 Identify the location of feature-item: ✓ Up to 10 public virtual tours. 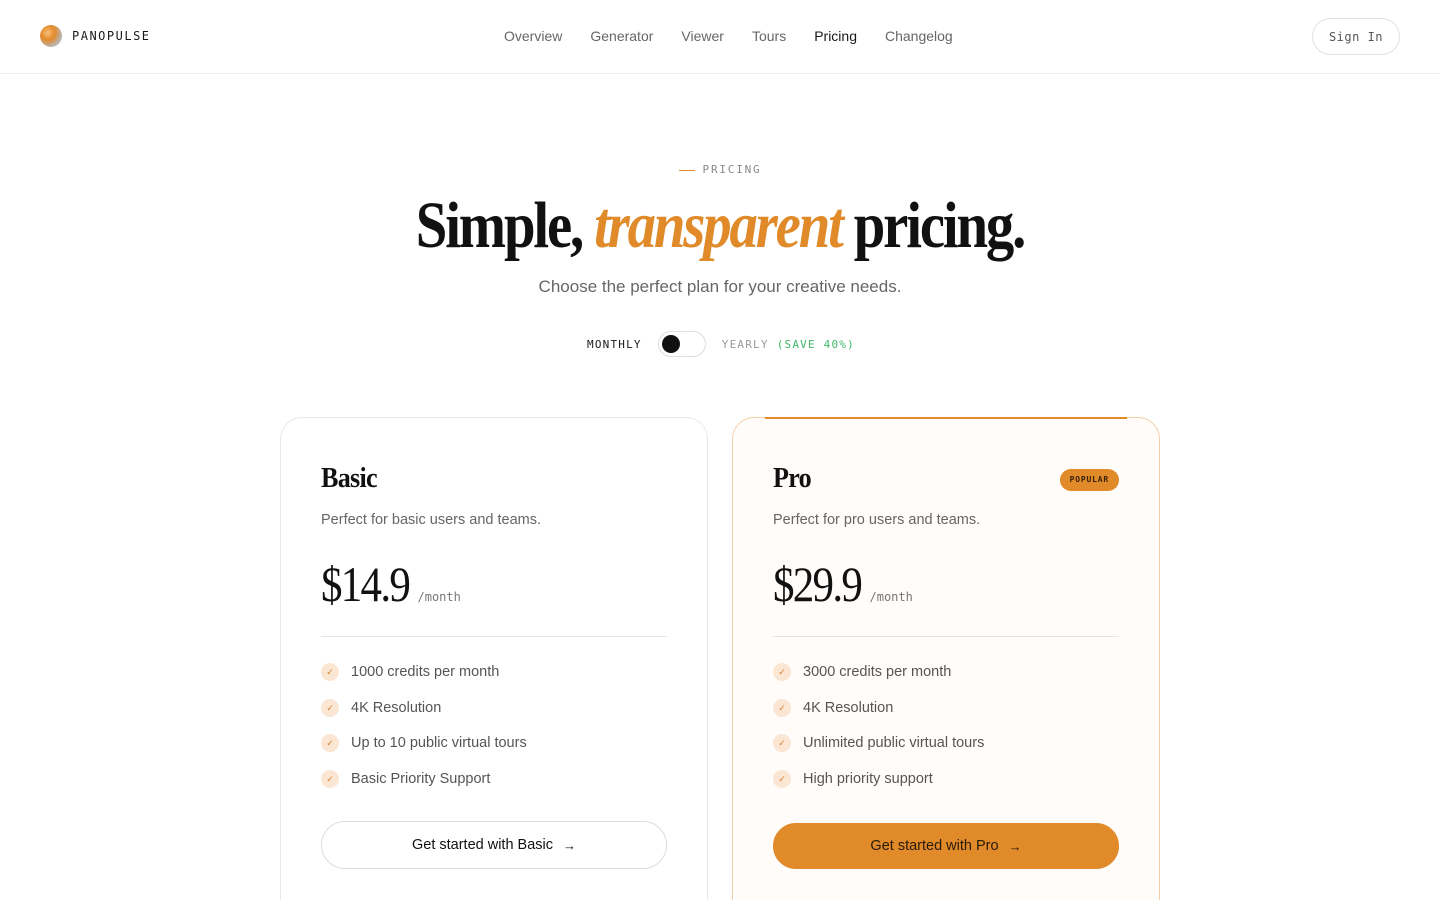
(424, 743).